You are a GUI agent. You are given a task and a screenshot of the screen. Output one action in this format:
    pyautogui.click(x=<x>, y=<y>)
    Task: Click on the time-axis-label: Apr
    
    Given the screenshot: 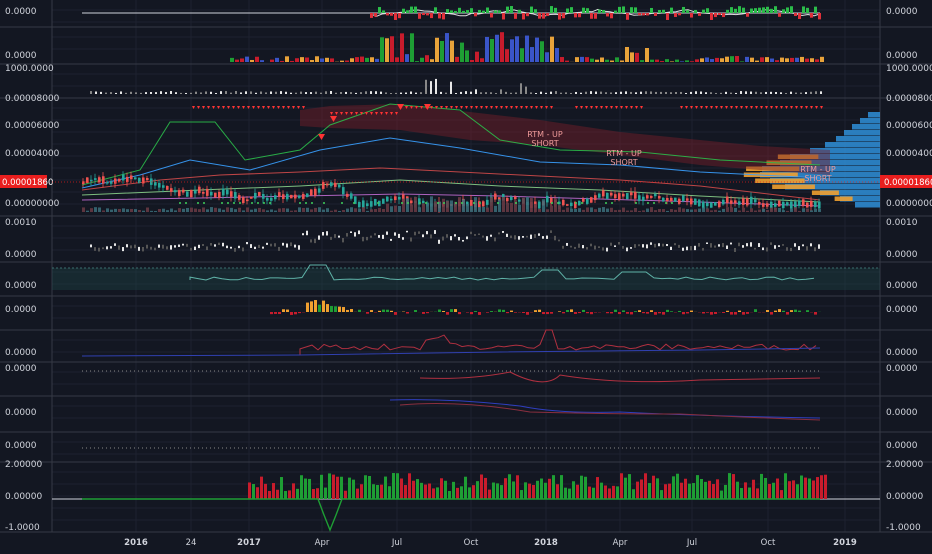 What is the action you would take?
    pyautogui.click(x=322, y=543)
    